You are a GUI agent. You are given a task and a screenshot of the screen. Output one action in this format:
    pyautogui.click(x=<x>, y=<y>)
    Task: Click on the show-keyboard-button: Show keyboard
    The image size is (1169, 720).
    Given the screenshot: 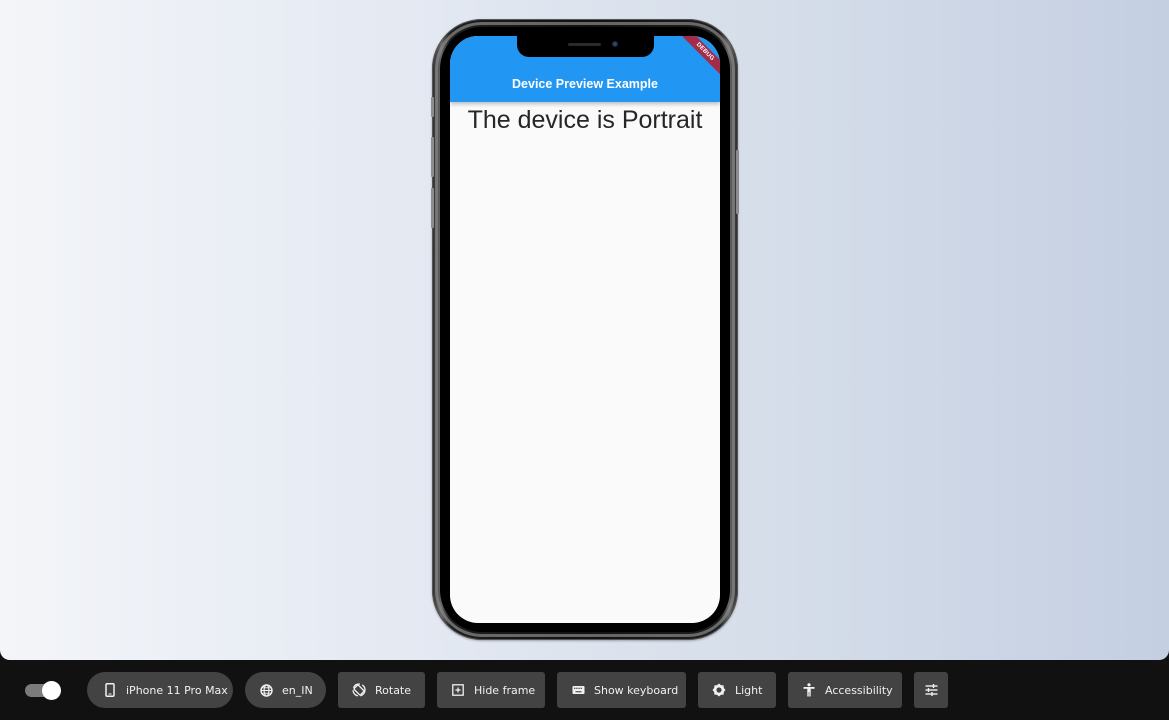 What is the action you would take?
    pyautogui.click(x=621, y=690)
    